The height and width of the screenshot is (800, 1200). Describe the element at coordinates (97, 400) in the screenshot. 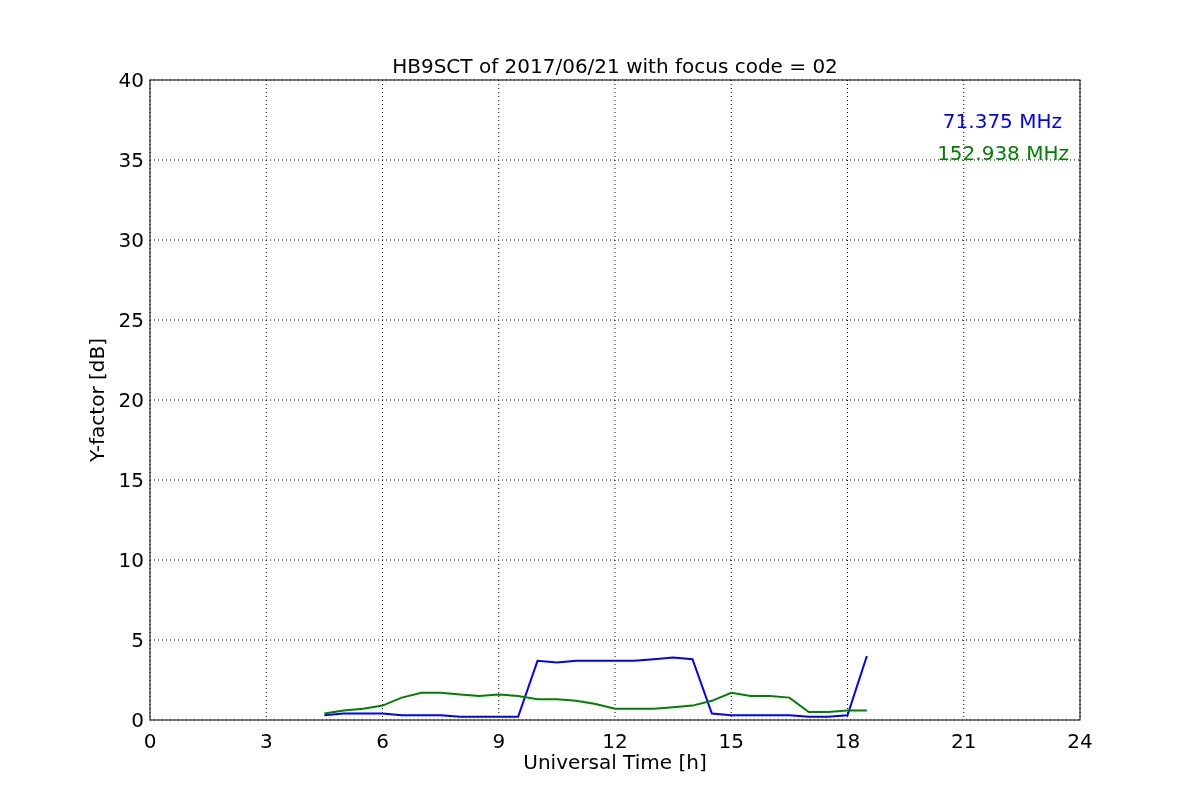

I see `y-axis-label: Y-factor [dB]` at that location.